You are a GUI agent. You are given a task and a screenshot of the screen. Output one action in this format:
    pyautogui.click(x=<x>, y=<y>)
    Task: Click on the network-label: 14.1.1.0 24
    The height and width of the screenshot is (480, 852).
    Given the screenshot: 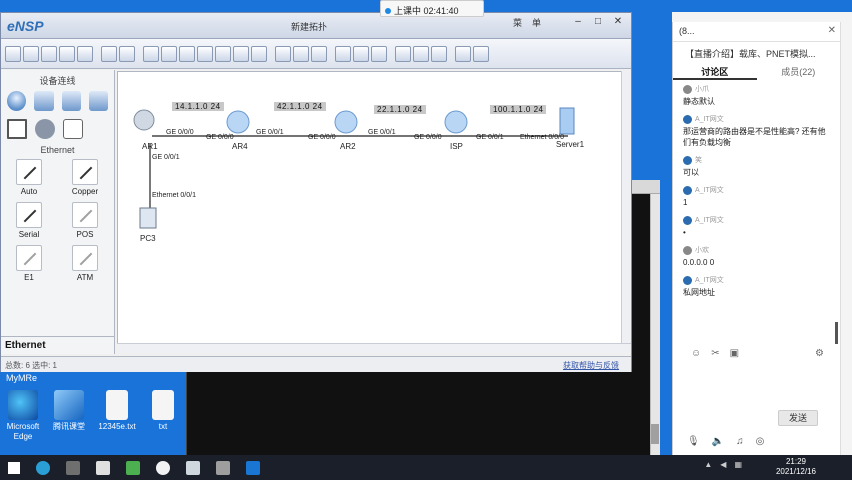 What is the action you would take?
    pyautogui.click(x=198, y=106)
    